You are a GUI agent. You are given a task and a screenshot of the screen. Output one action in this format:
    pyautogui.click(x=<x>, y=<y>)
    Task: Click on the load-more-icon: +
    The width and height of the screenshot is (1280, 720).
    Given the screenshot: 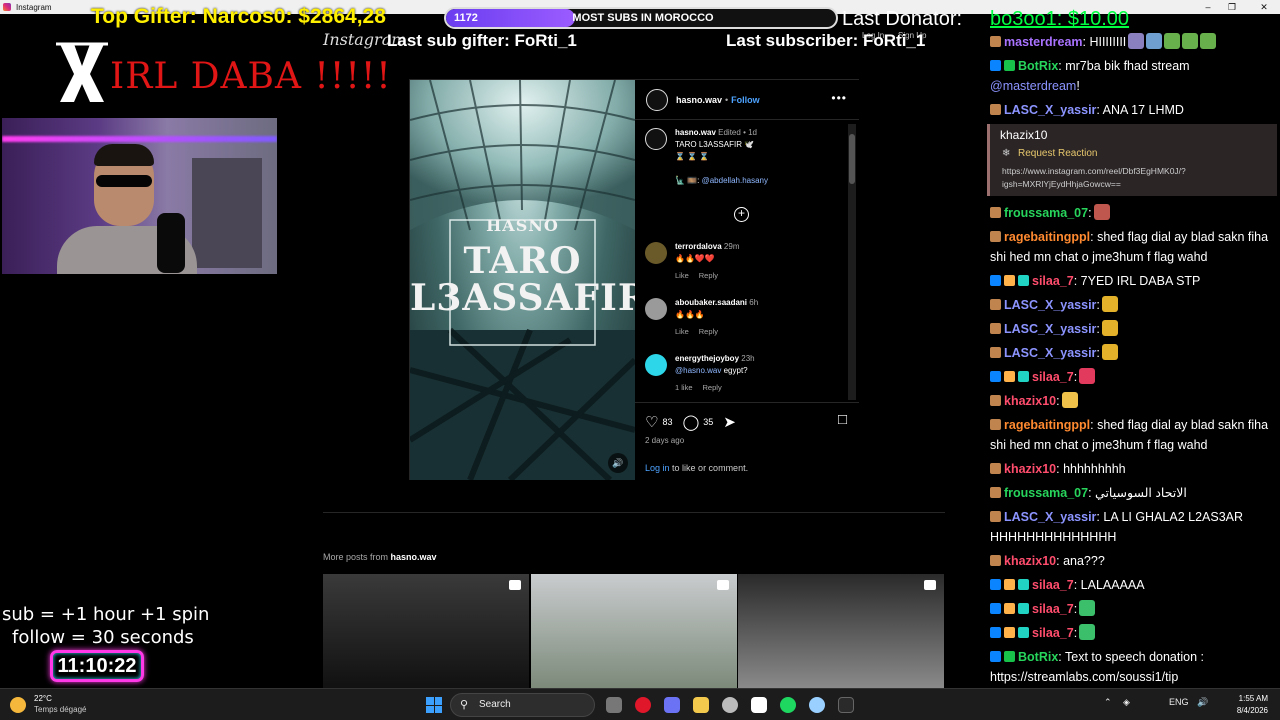 What is the action you would take?
    pyautogui.click(x=741, y=214)
    